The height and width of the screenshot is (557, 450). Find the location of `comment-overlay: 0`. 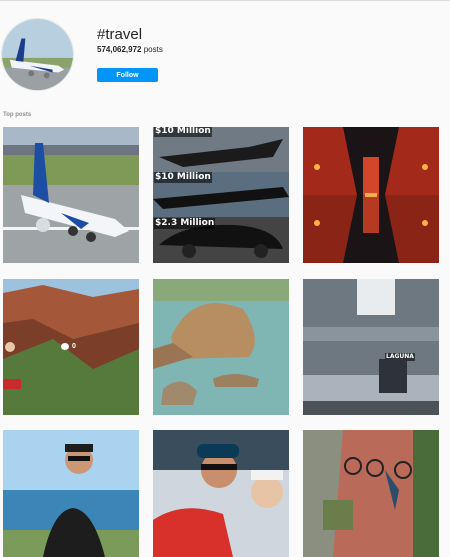

comment-overlay: 0 is located at coordinates (68, 346).